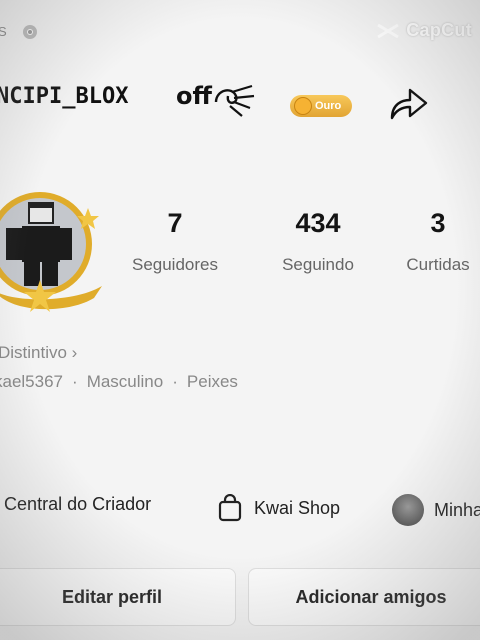 Image resolution: width=480 pixels, height=640 pixels. I want to click on username: NCIPI_BLOX, so click(64, 96).